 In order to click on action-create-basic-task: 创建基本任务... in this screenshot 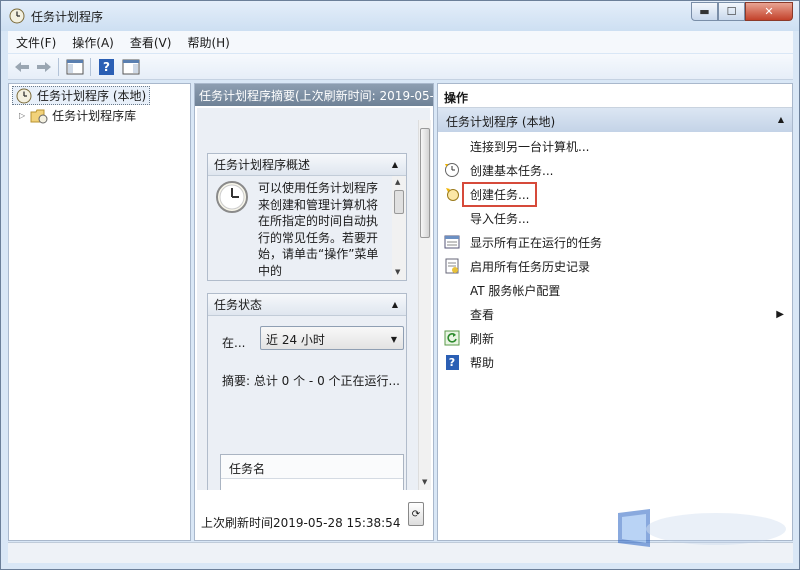, I will do `click(616, 170)`.